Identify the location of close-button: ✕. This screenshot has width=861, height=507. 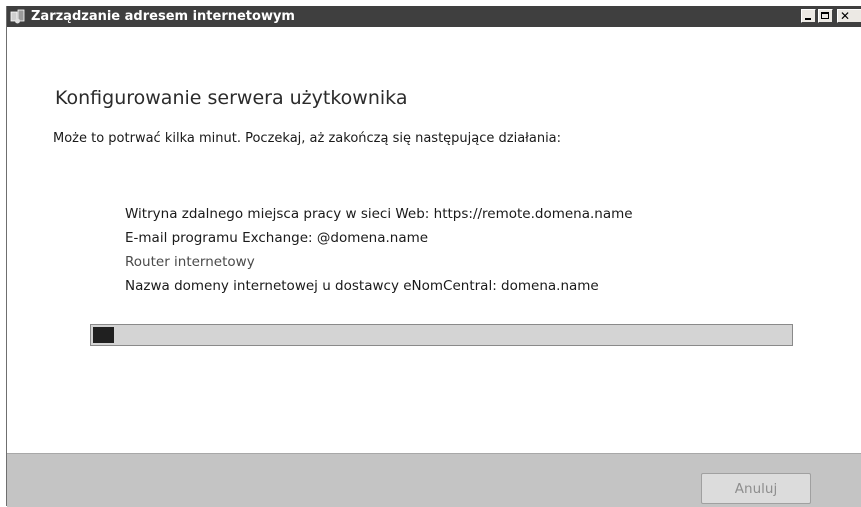
(849, 16).